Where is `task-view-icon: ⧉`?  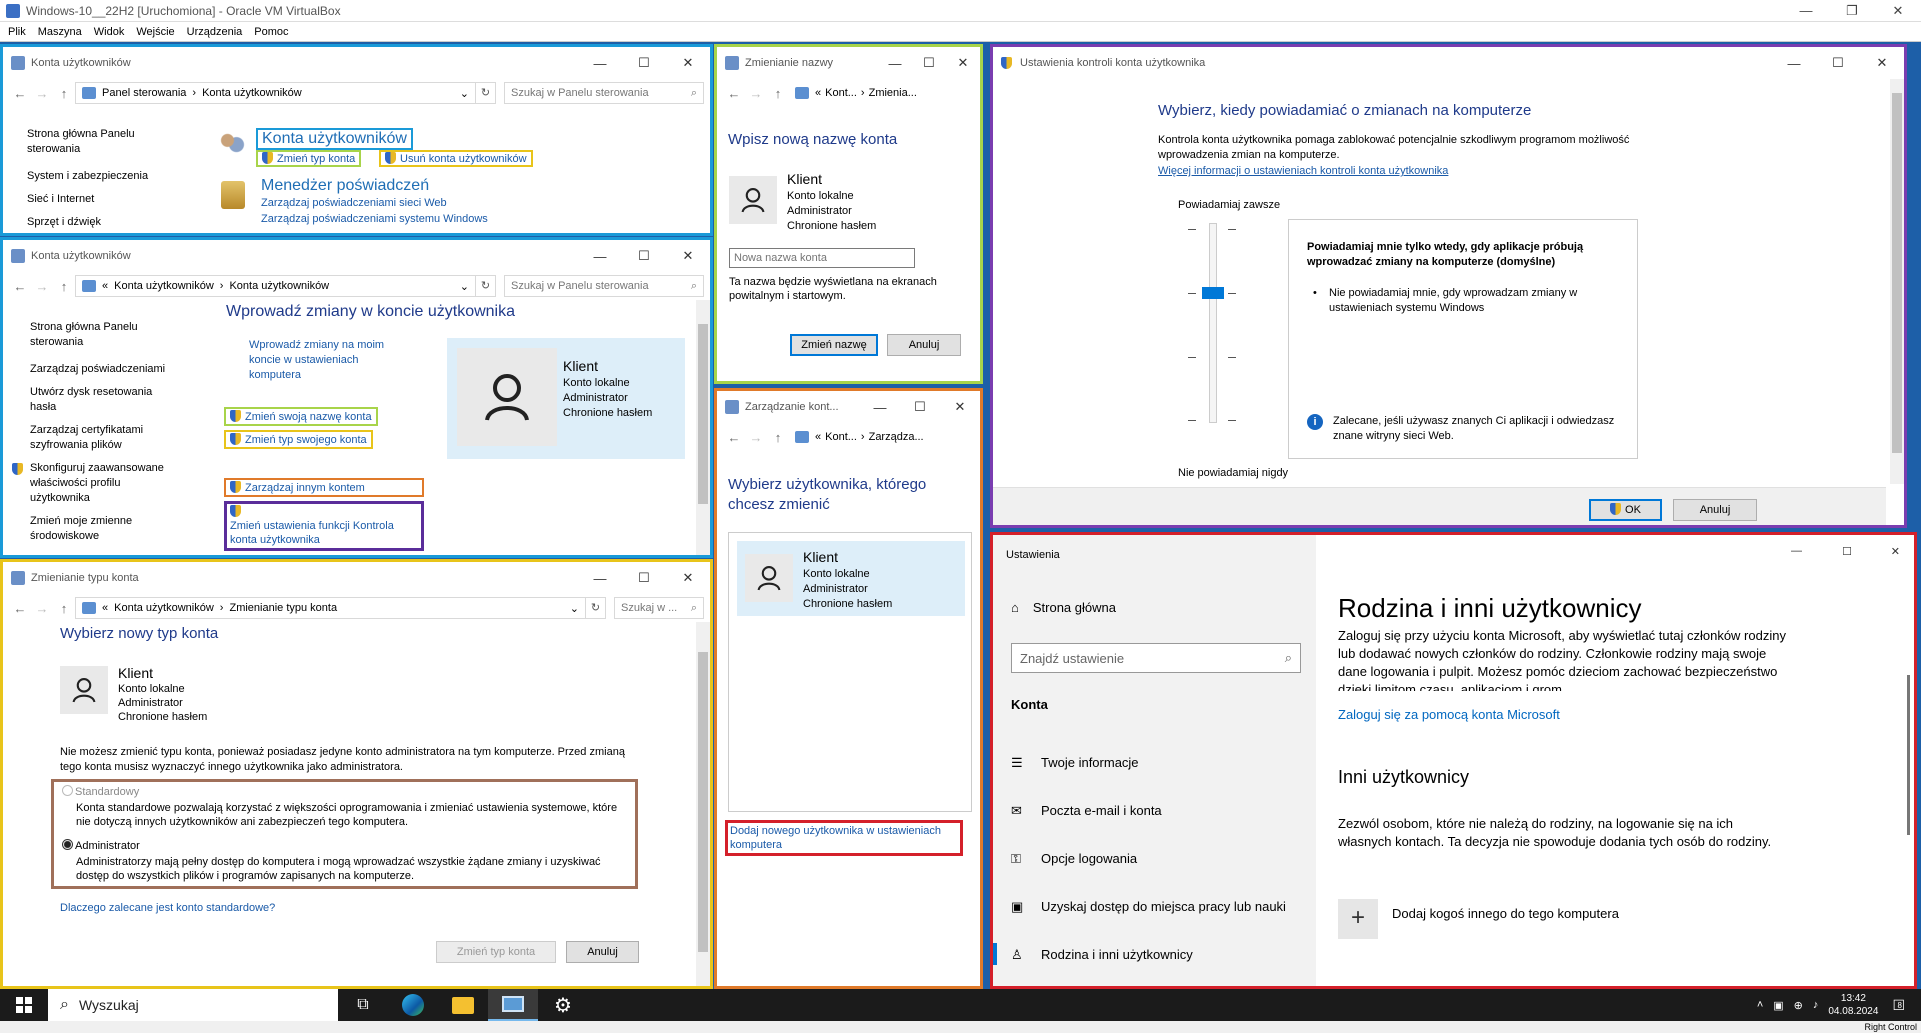 task-view-icon: ⧉ is located at coordinates (363, 1005).